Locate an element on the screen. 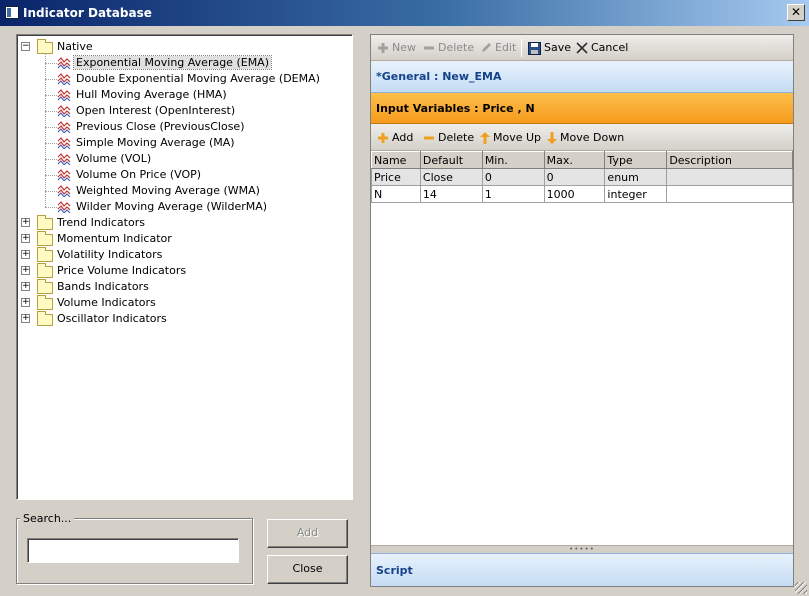 The width and height of the screenshot is (809, 596). edit-button: Edit is located at coordinates (498, 48).